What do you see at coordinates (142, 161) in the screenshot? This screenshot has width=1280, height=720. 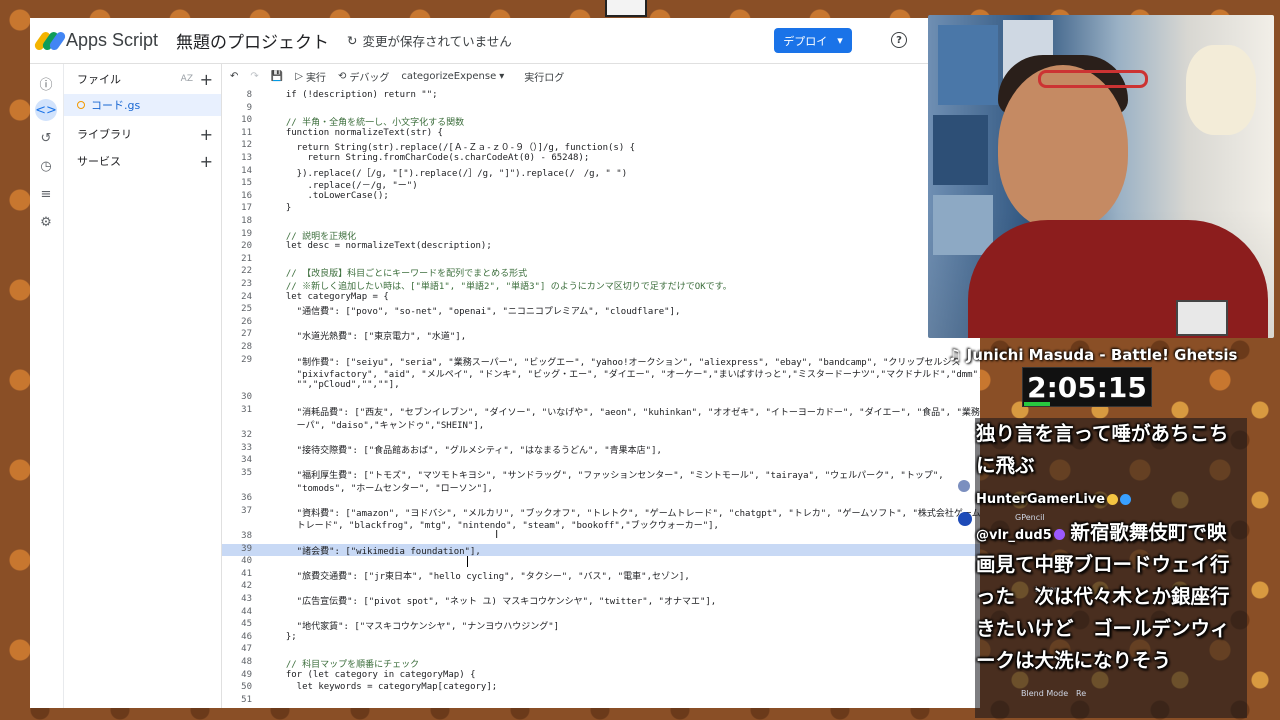 I see `services-row: サービス +` at bounding box center [142, 161].